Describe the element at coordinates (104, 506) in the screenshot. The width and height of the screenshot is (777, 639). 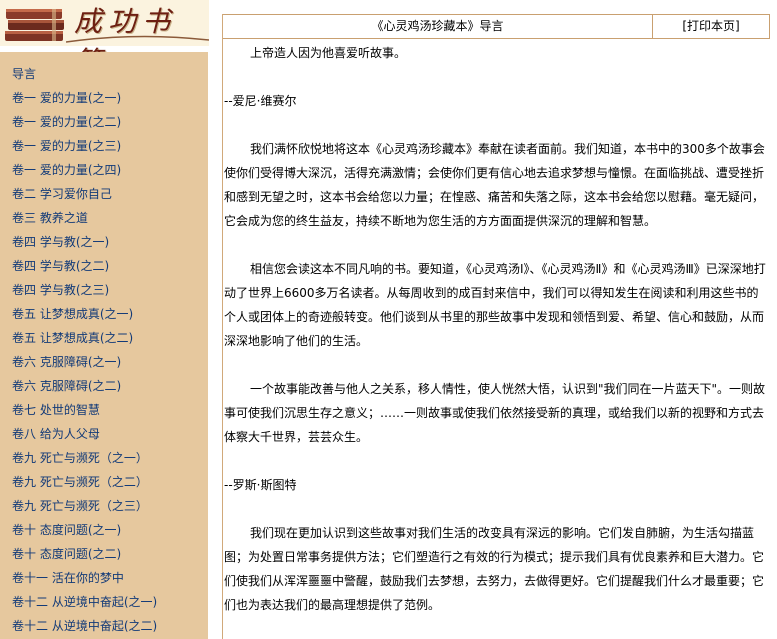
I see `nav-item-chapter: 卷九 死亡与濒死（之三）` at that location.